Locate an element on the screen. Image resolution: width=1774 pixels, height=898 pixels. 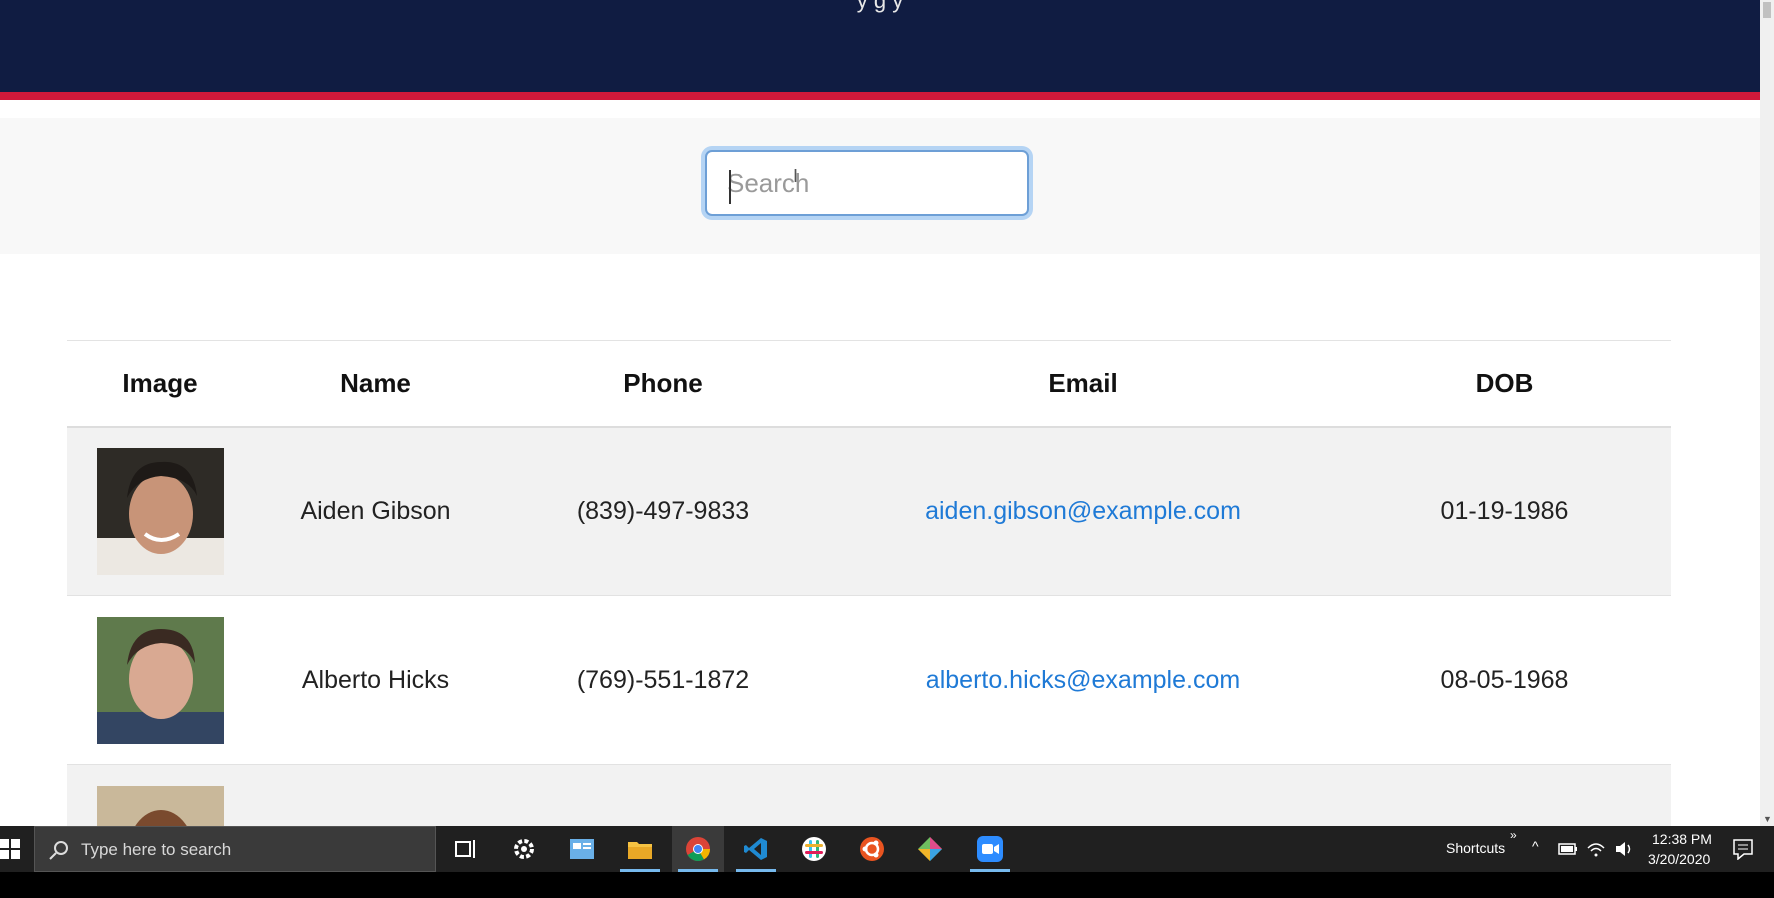
ubuntu-icon is located at coordinates (872, 849).